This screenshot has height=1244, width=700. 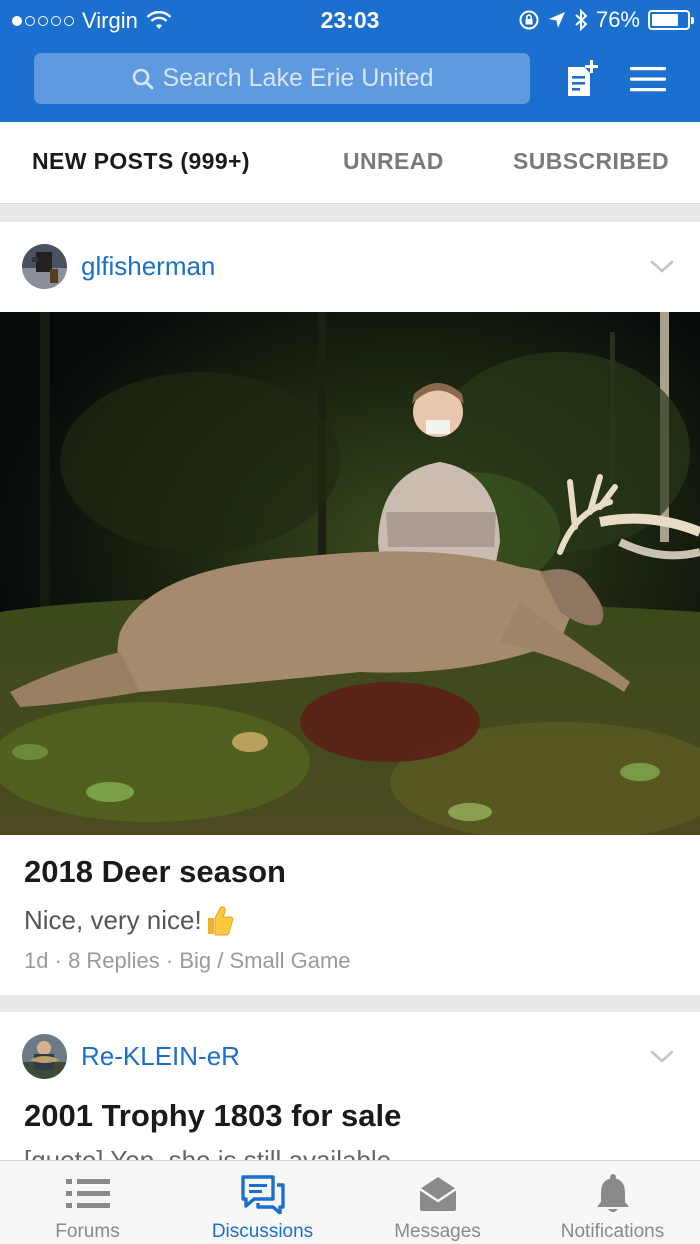 I want to click on menu-icon, so click(x=648, y=79).